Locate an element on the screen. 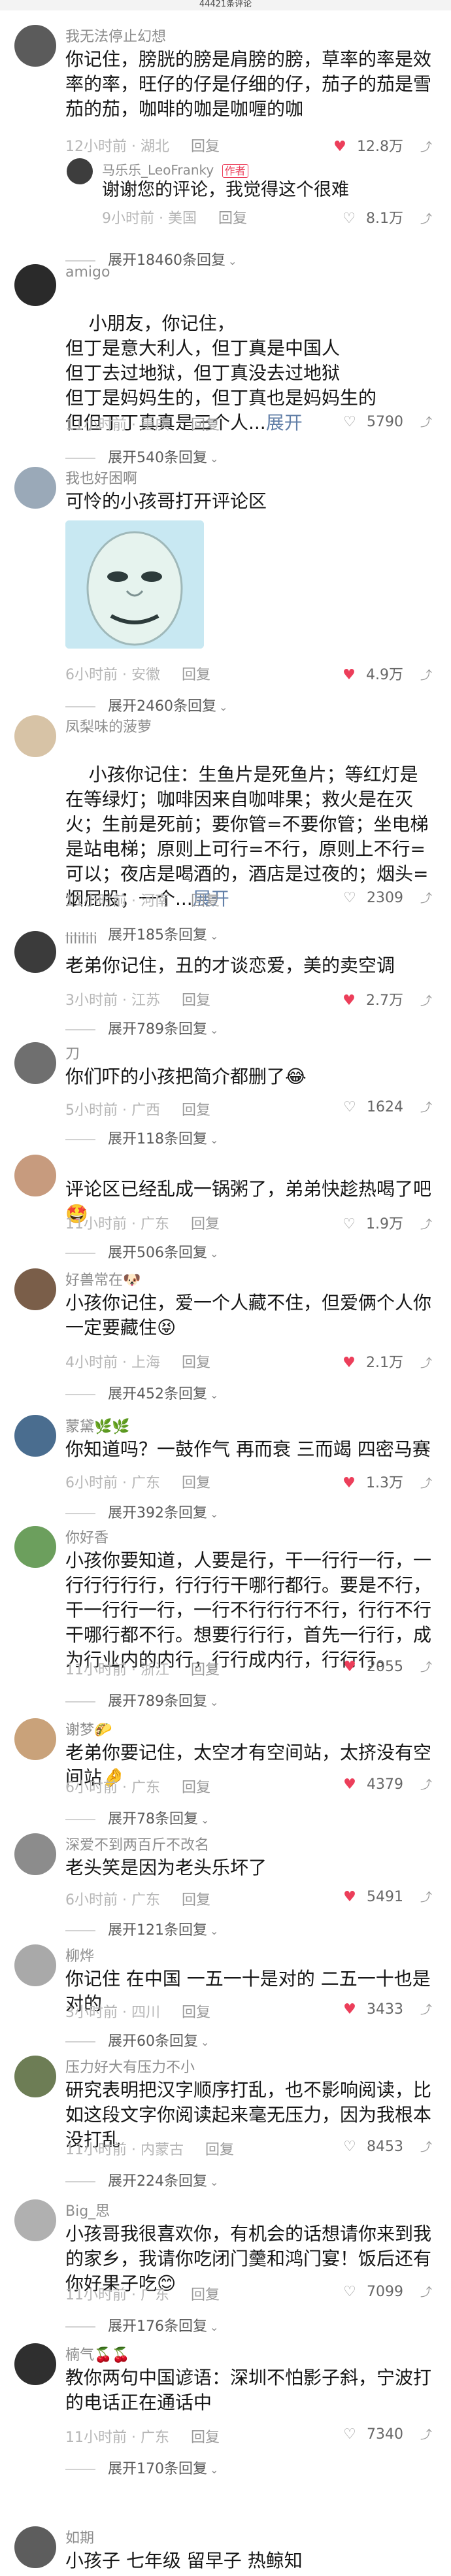  expand-replies-button: 展开118条回复 ⌄ is located at coordinates (142, 1137).